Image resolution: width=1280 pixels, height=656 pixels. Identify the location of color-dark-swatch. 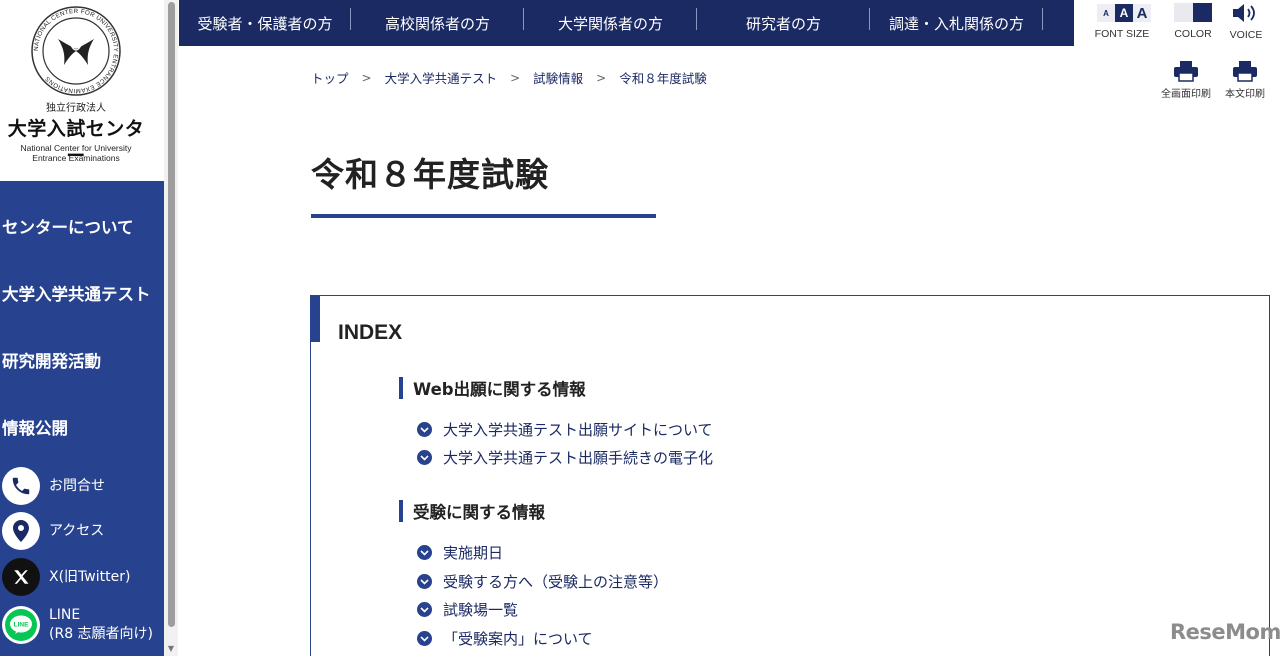
(1202, 12).